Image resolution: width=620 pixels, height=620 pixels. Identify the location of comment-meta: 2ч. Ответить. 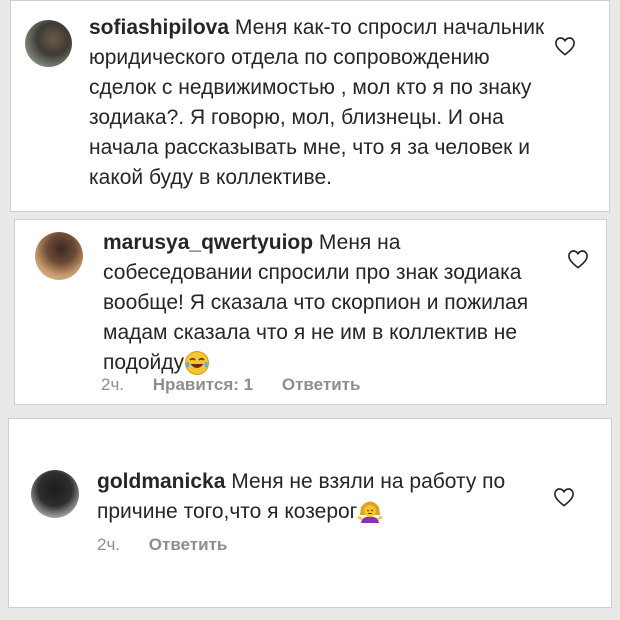
(174, 545).